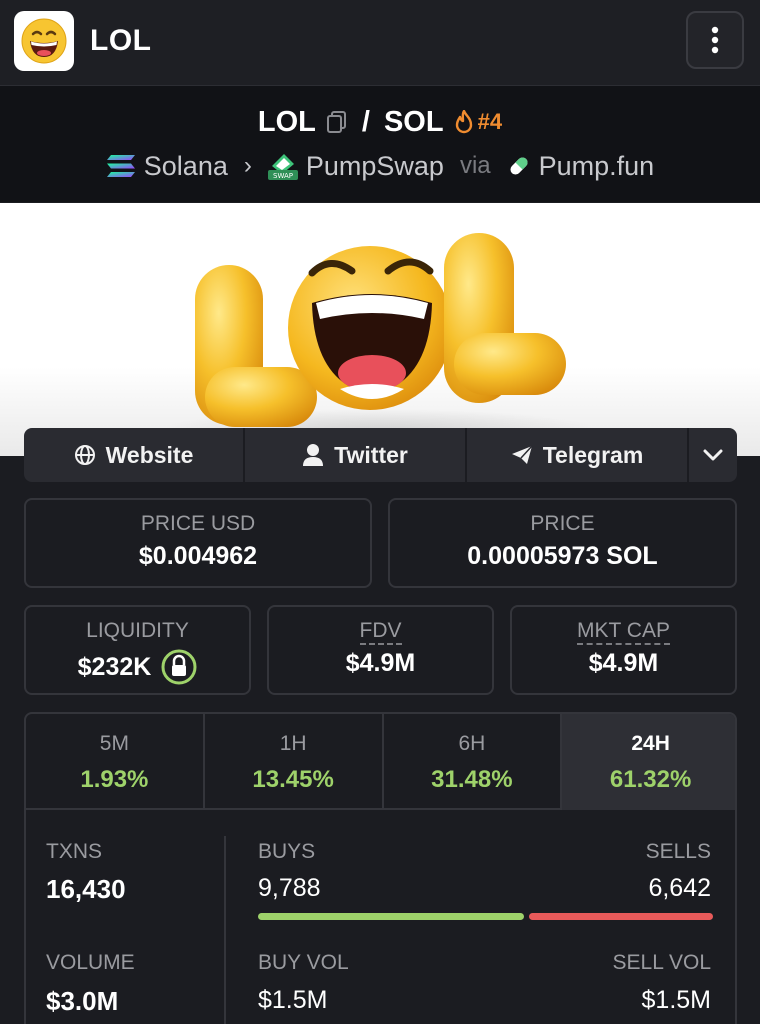 The image size is (760, 1024). Describe the element at coordinates (678, 851) in the screenshot. I see `sells-label: SELLS` at that location.